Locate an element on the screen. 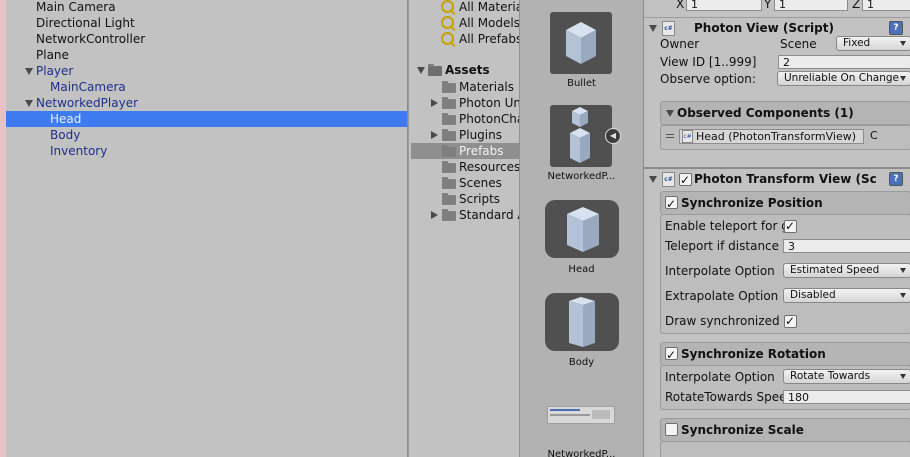 This screenshot has height=457, width=910. transform-row: X 1 Y 1 Z 1 is located at coordinates (777, 6).